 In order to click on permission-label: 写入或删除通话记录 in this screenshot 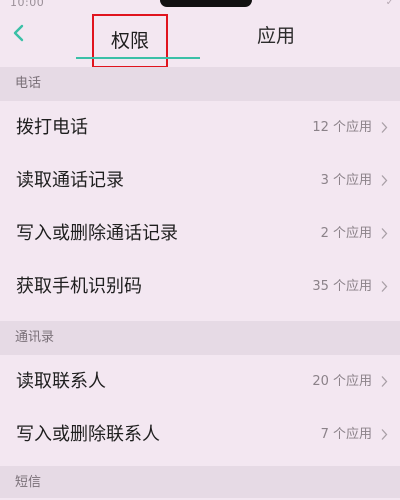, I will do `click(97, 233)`.